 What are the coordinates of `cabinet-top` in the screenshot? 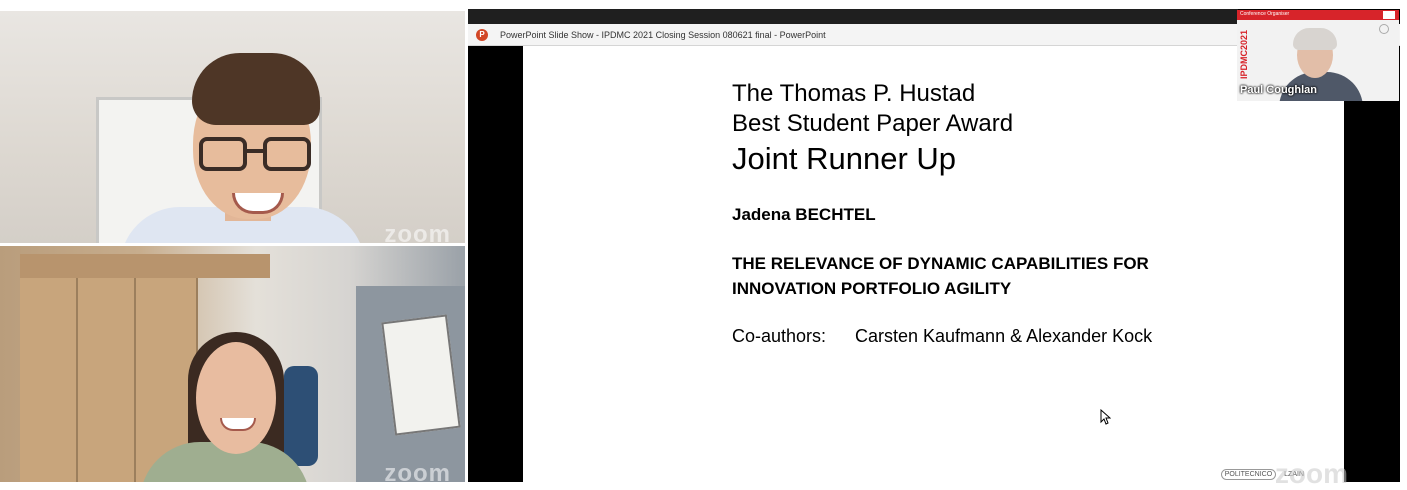 It's located at (145, 266).